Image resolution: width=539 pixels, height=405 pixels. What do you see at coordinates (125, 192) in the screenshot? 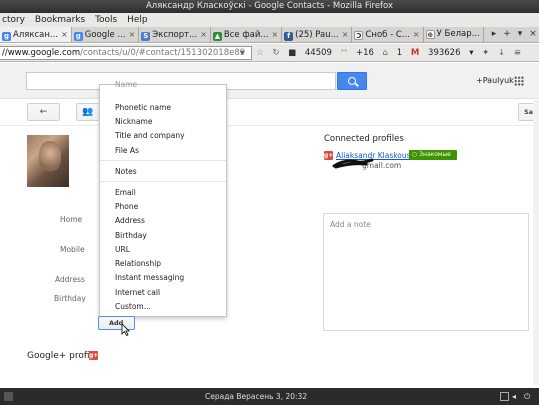
I see `menu-item-email: Email` at bounding box center [125, 192].